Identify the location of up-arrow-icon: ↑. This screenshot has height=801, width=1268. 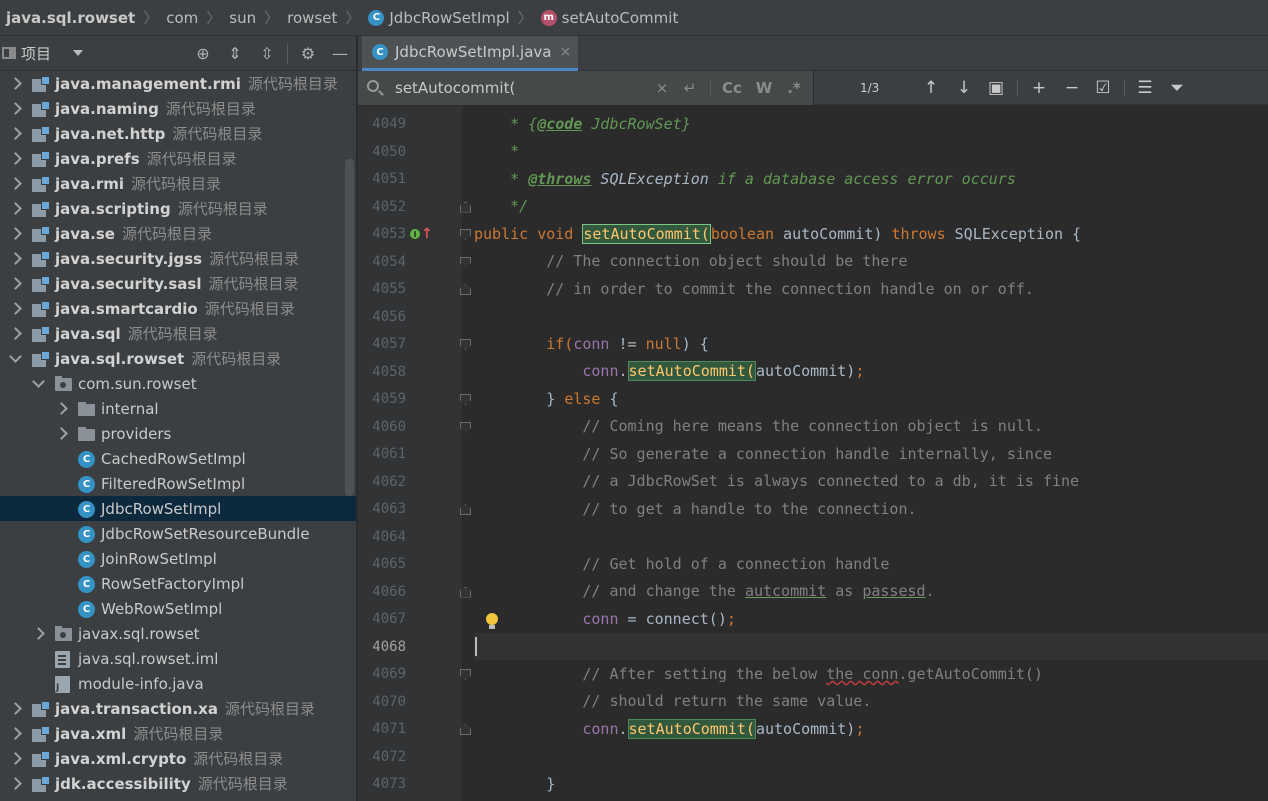
(931, 88).